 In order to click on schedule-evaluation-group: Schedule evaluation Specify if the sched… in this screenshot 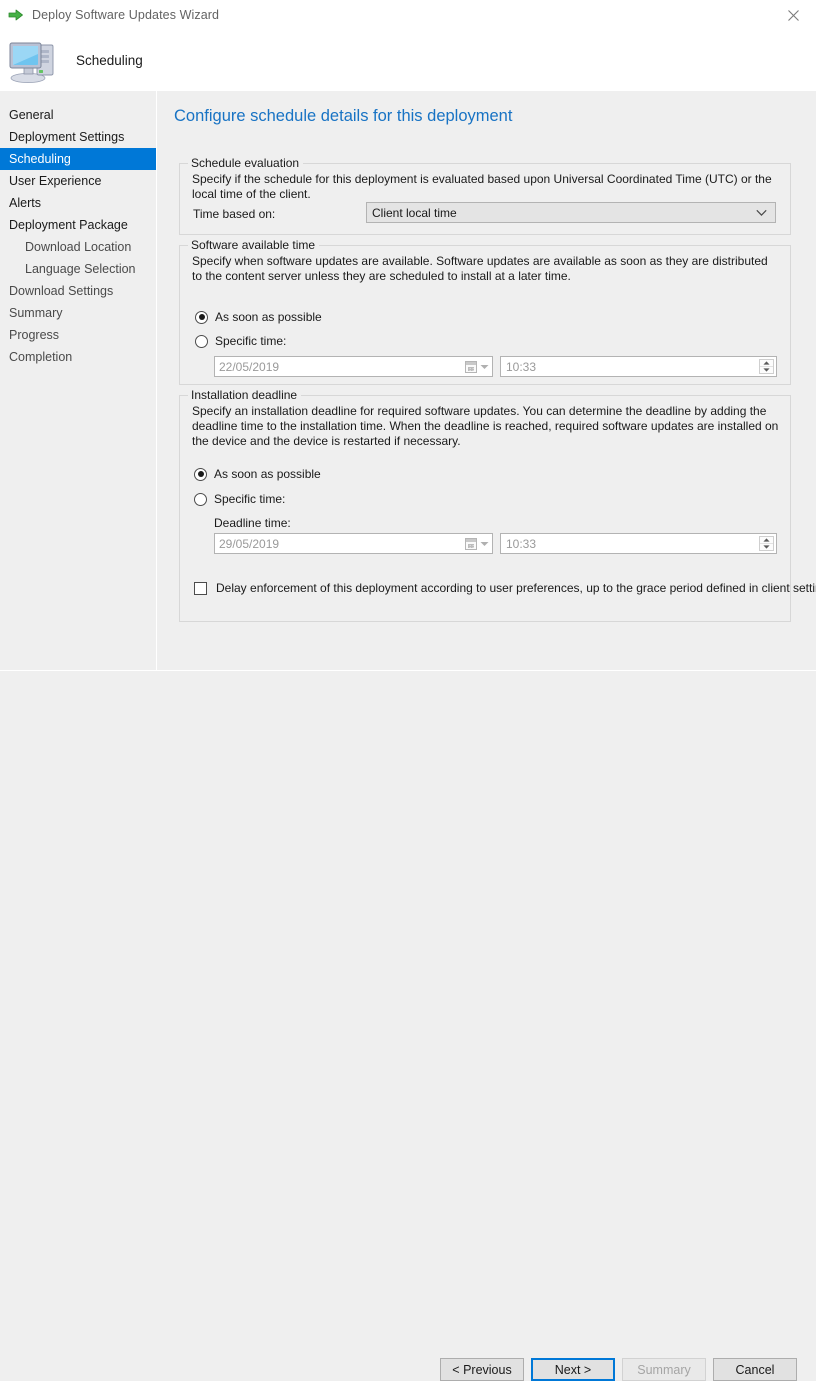, I will do `click(485, 195)`.